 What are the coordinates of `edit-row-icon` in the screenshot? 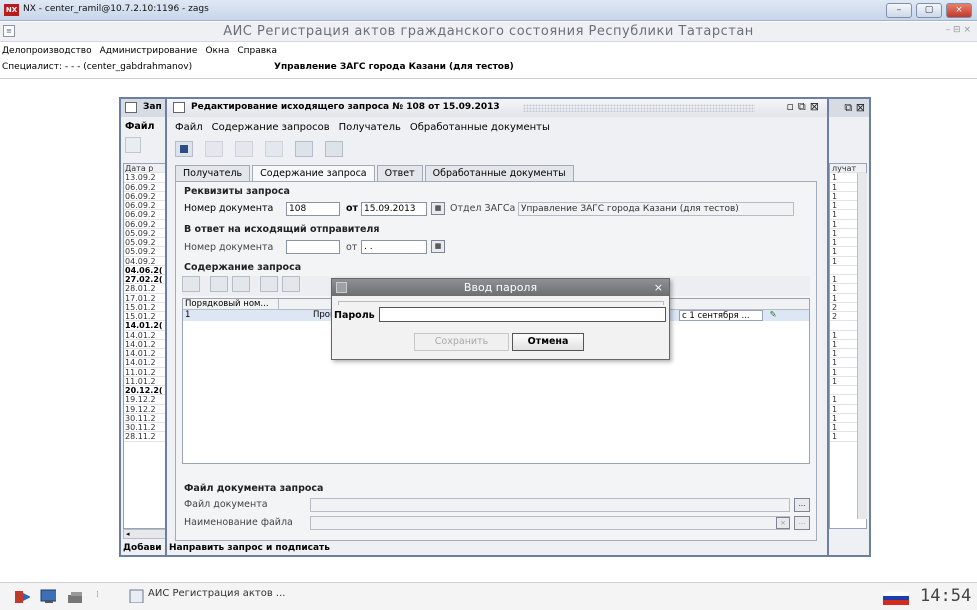 It's located at (219, 284).